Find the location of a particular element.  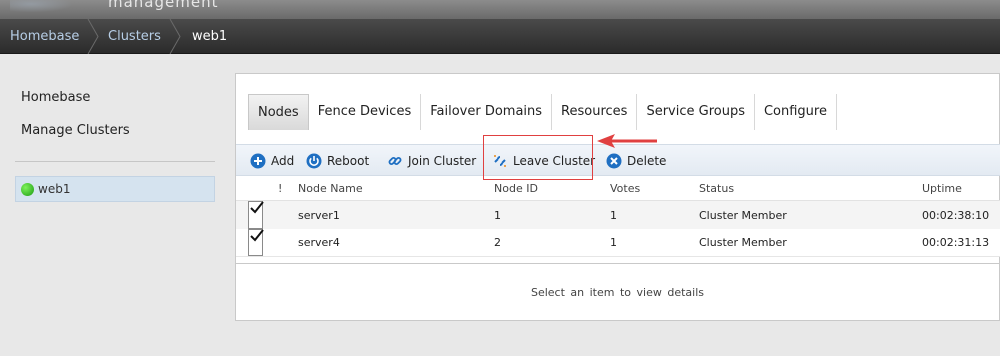

add-label: Add is located at coordinates (283, 161).